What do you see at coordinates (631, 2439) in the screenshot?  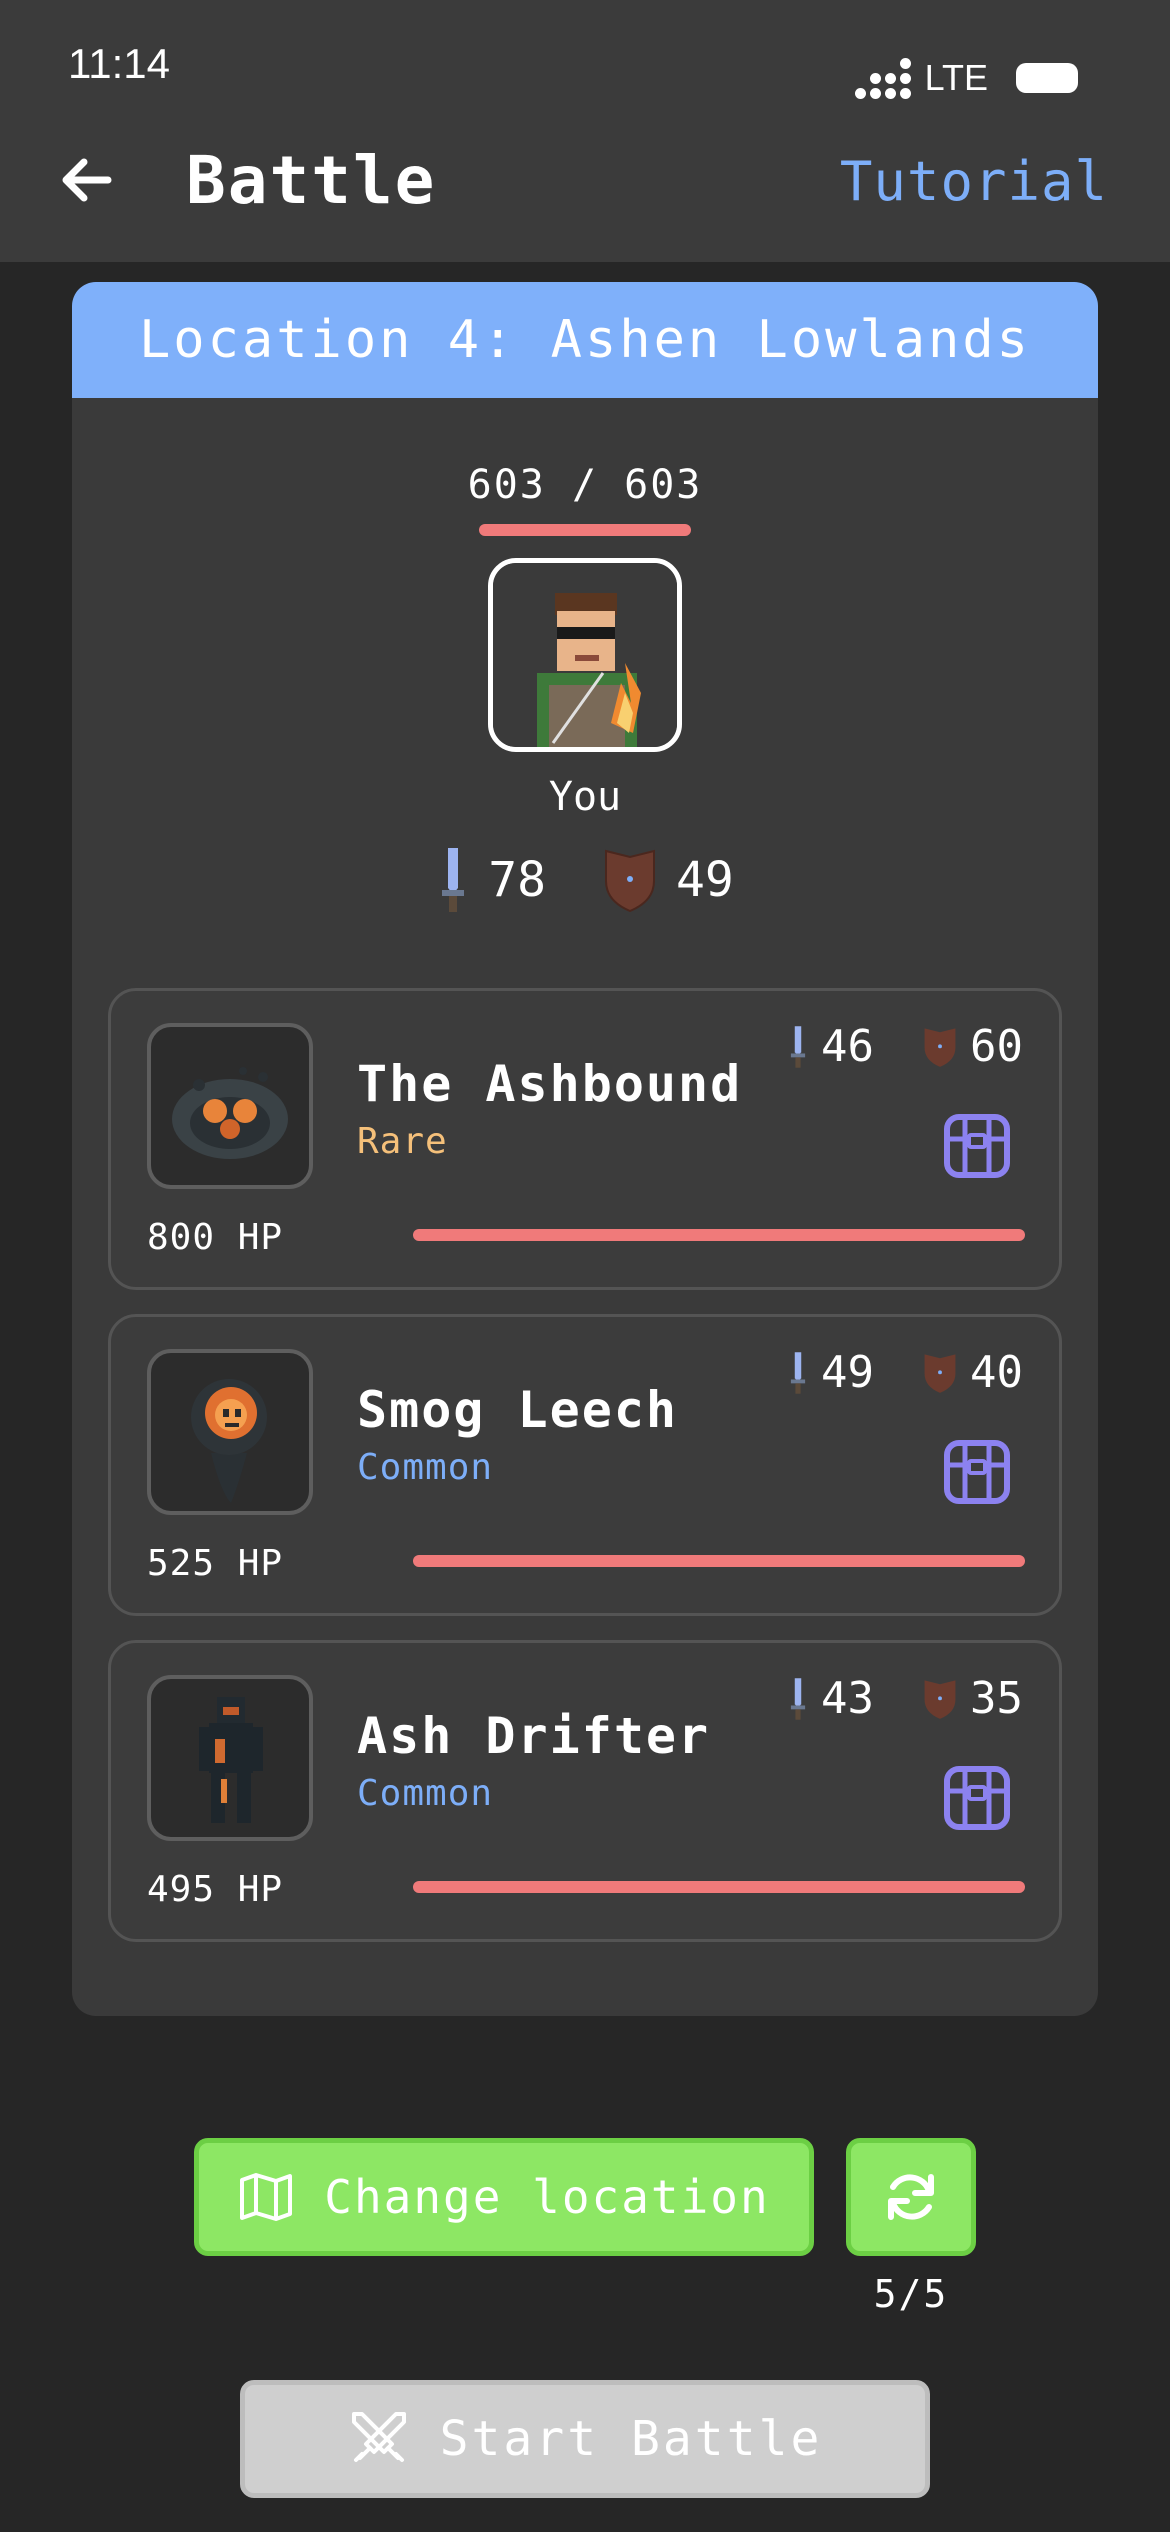 I see `start-battle-label: Start Battle` at bounding box center [631, 2439].